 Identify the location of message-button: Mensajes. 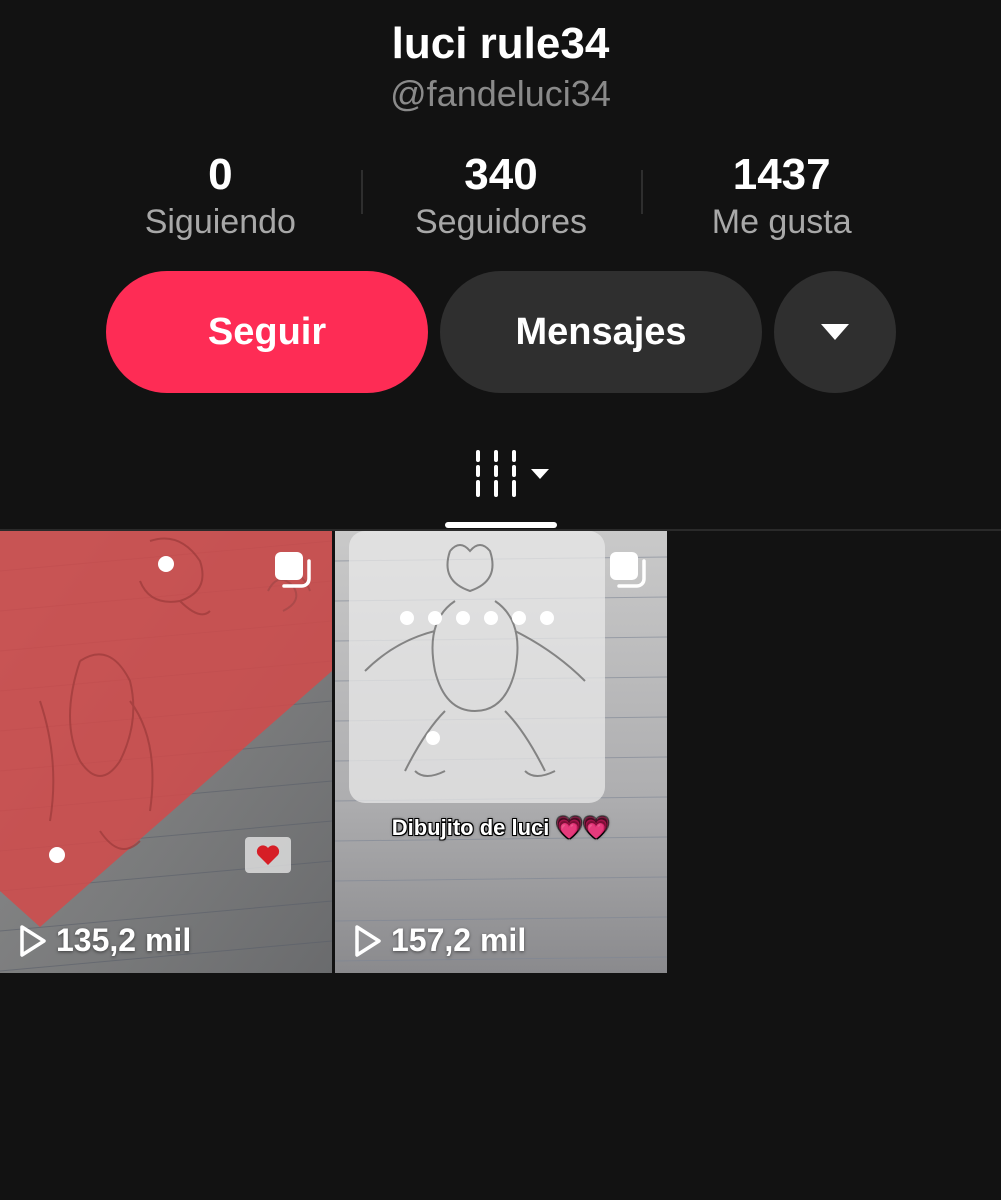
(601, 332).